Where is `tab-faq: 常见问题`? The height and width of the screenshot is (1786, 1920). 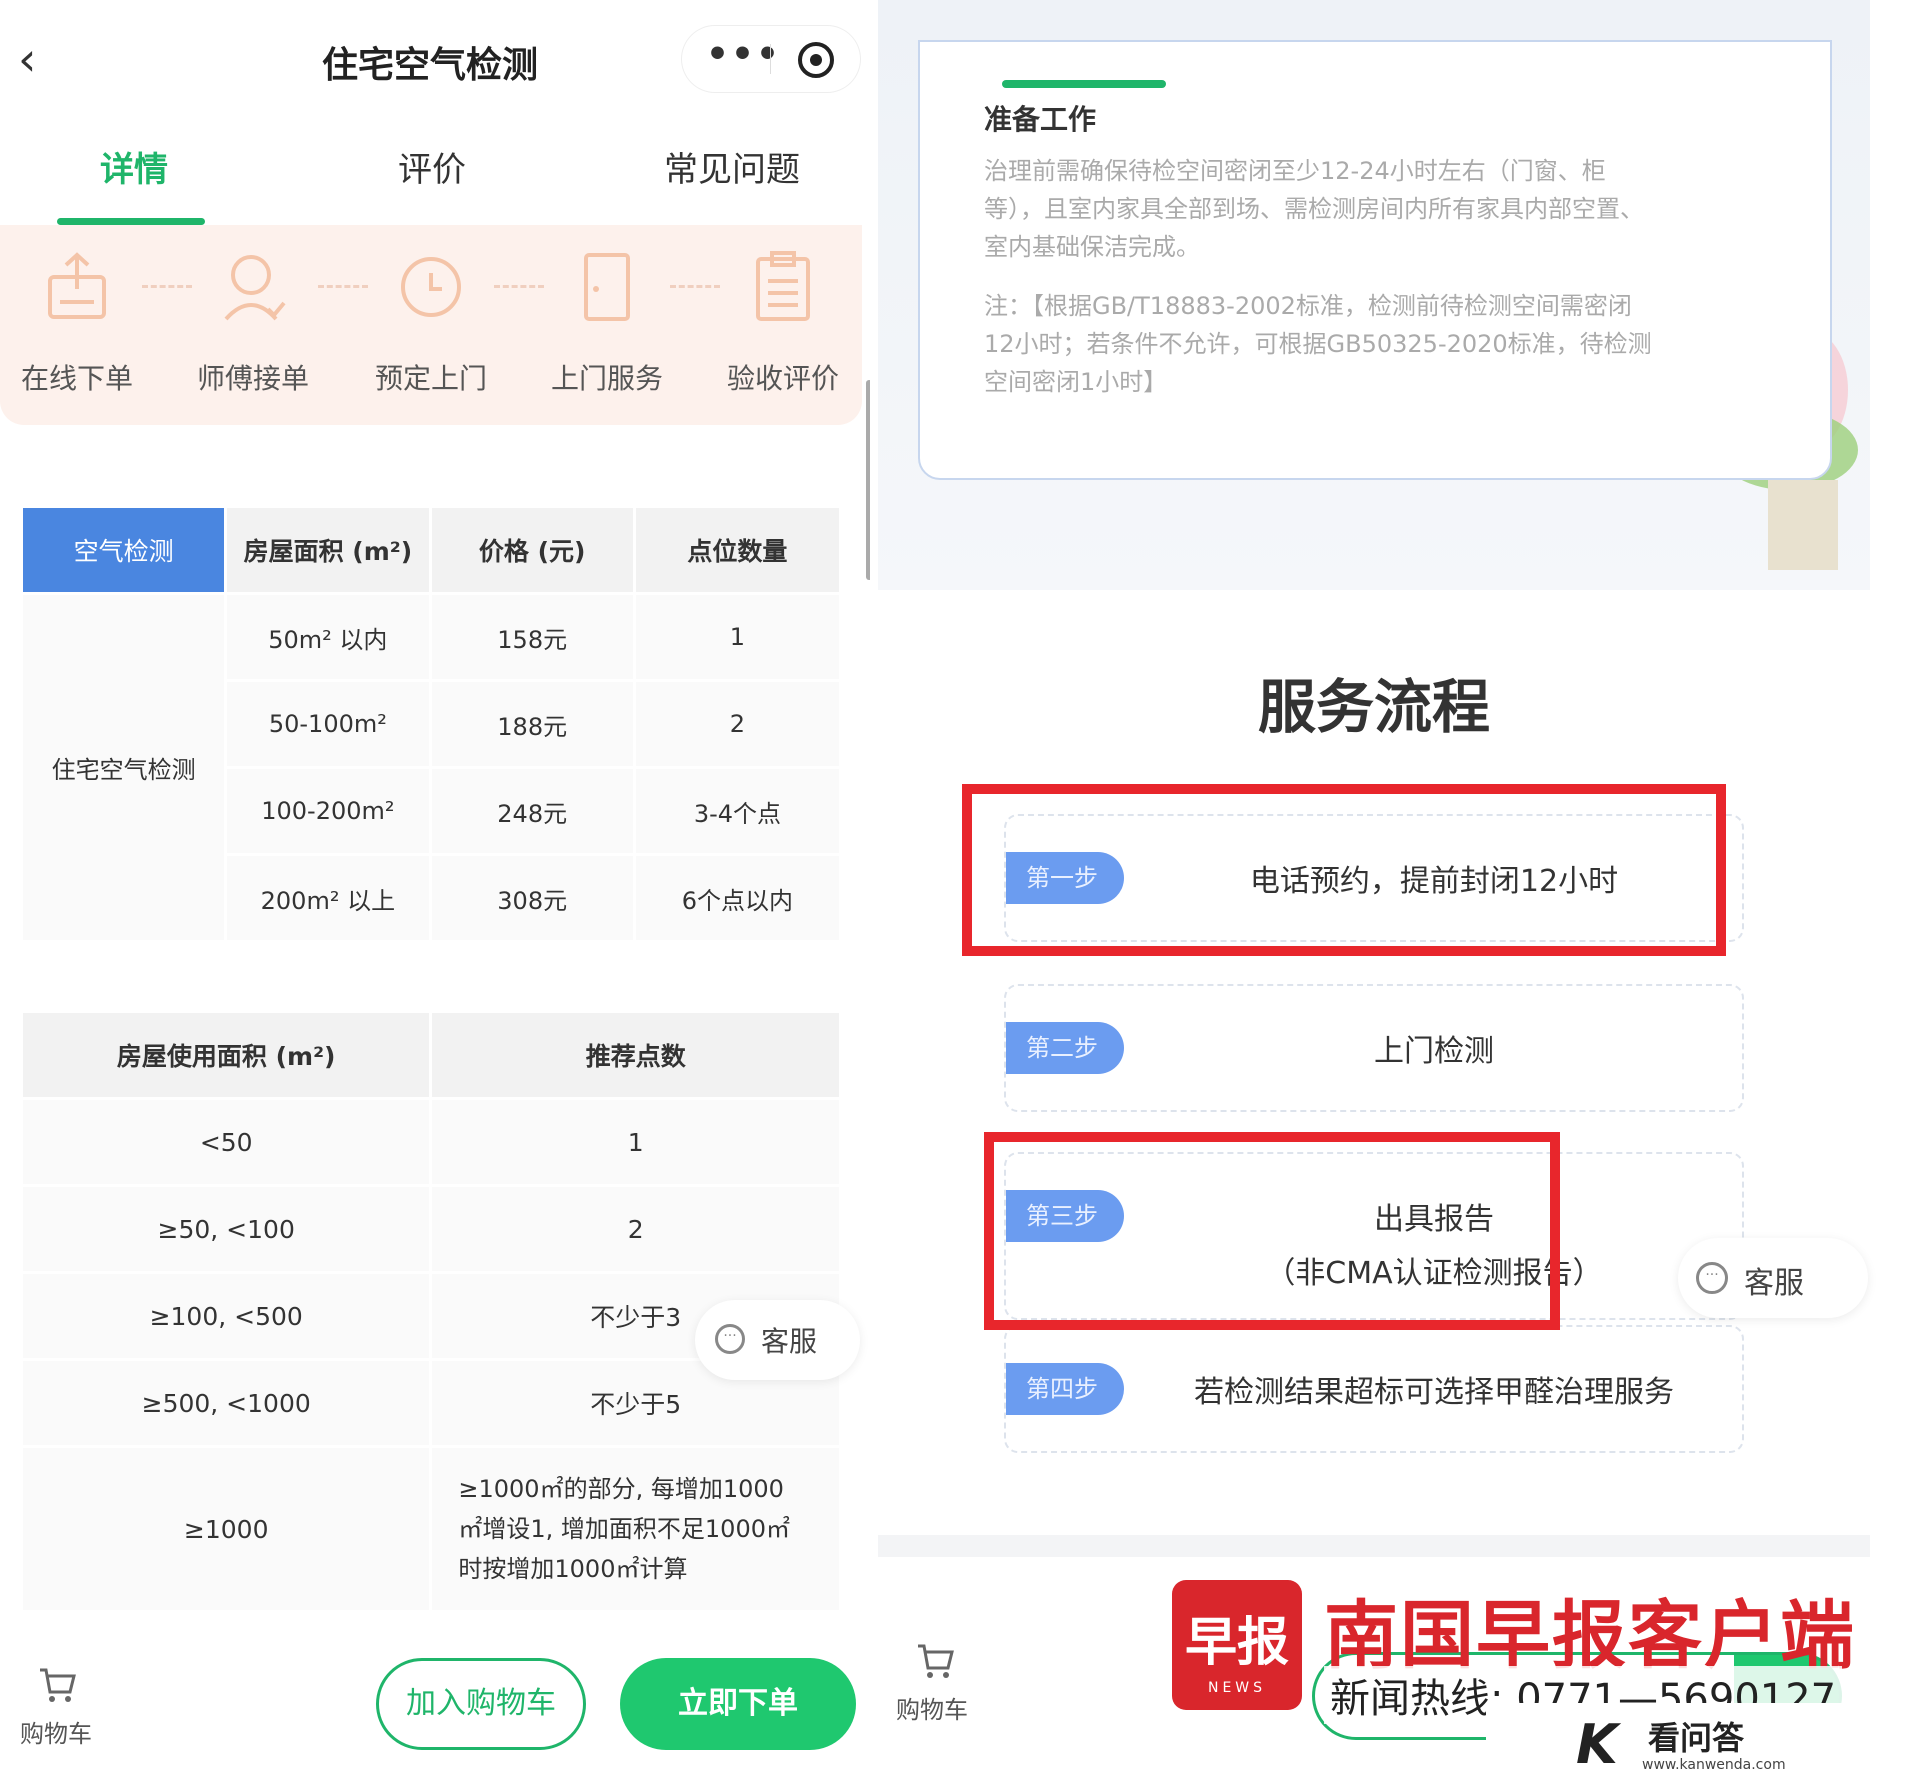
tab-faq: 常见问题 is located at coordinates (732, 166).